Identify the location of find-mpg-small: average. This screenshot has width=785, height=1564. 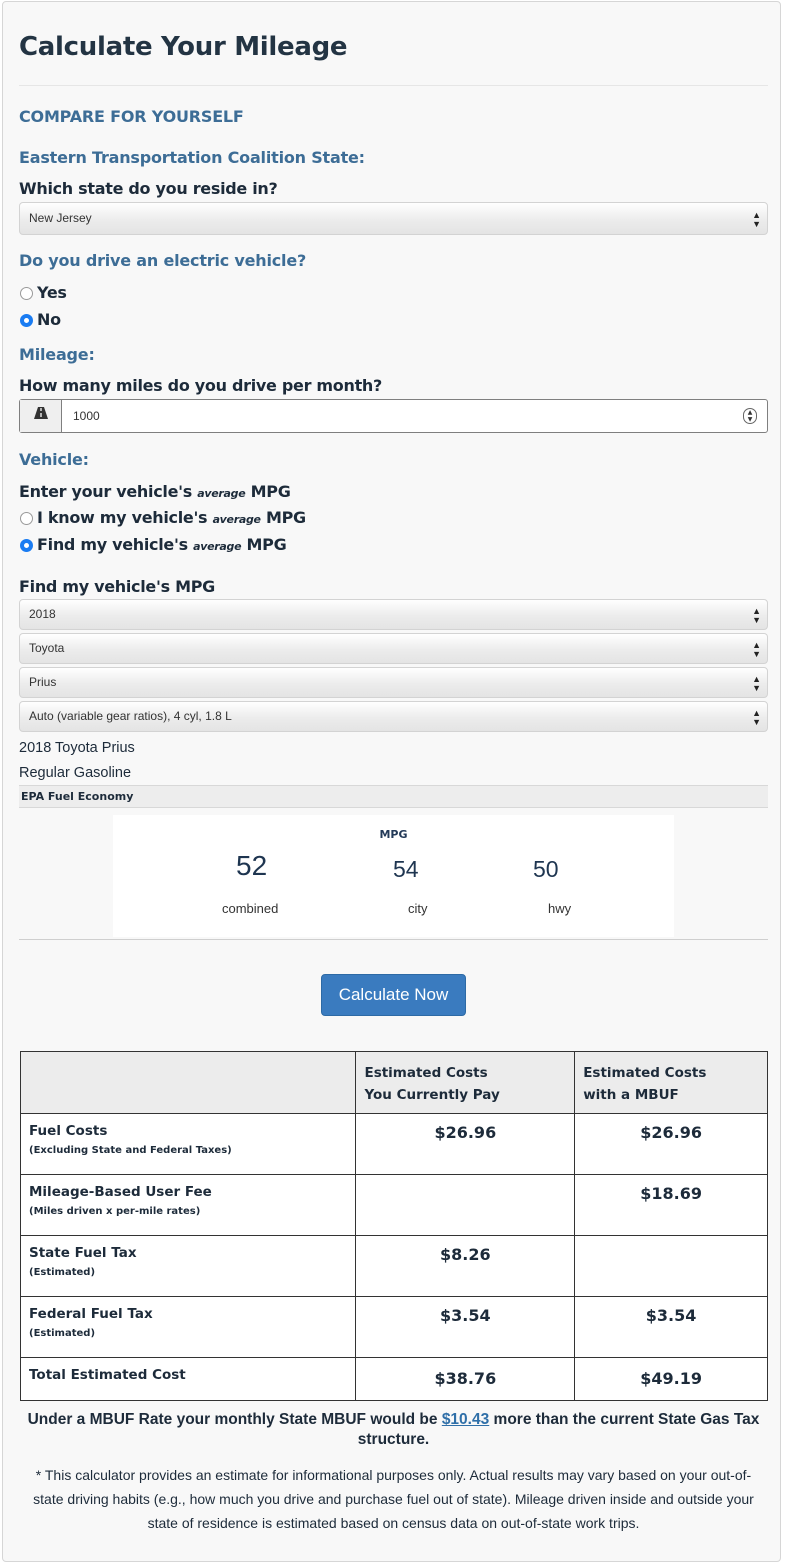
(217, 546).